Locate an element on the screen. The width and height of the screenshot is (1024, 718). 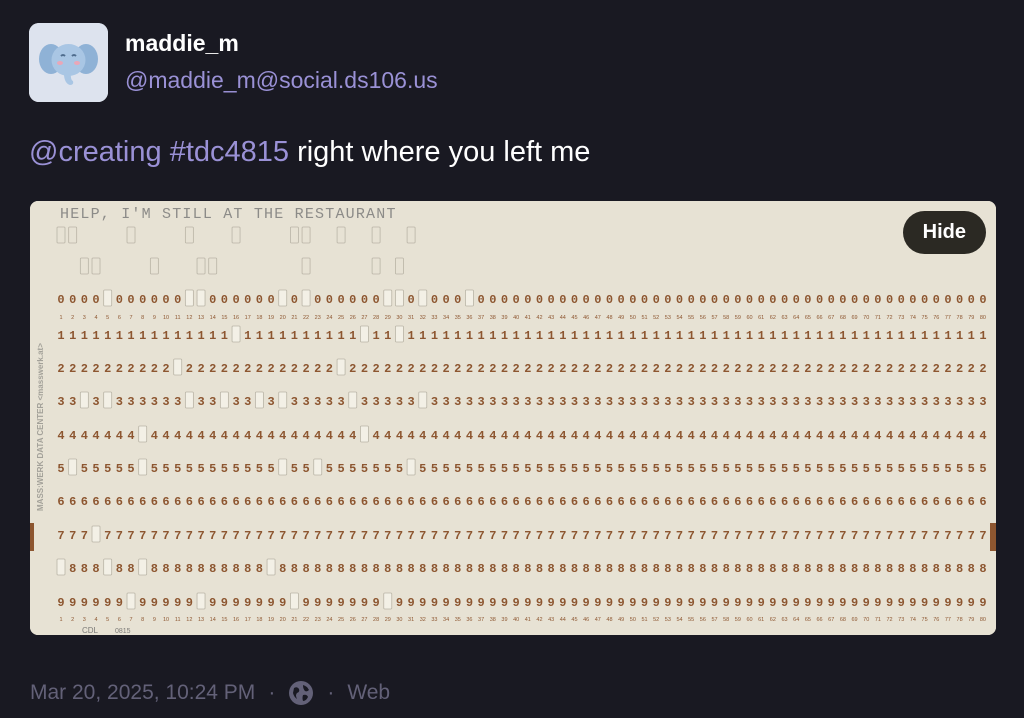
card-column-number: 6 is located at coordinates (119, 620).